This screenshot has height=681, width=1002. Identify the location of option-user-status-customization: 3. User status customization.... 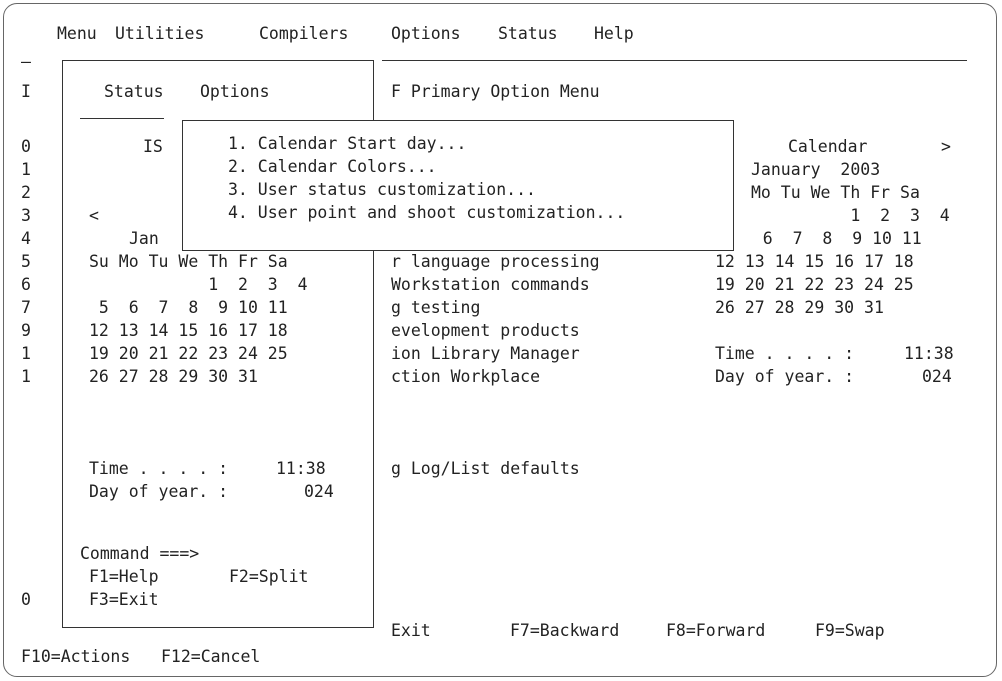
(382, 190).